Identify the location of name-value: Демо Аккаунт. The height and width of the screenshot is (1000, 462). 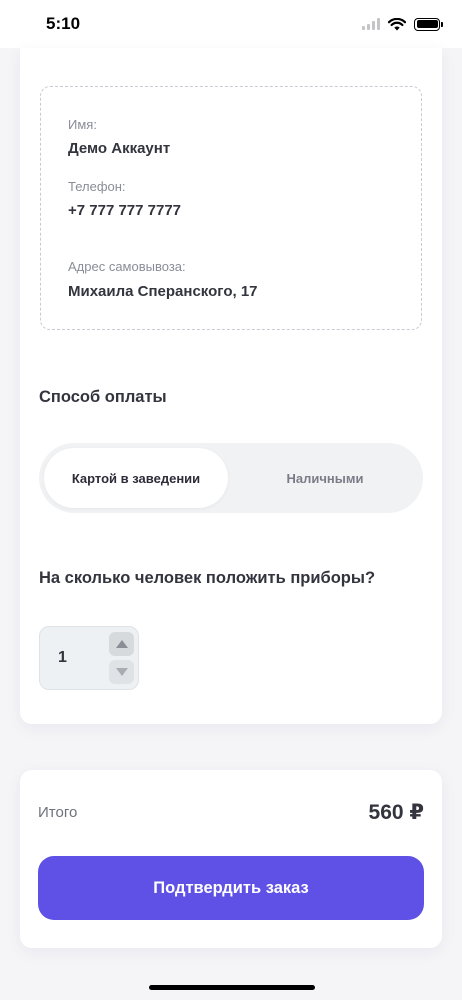
(119, 148).